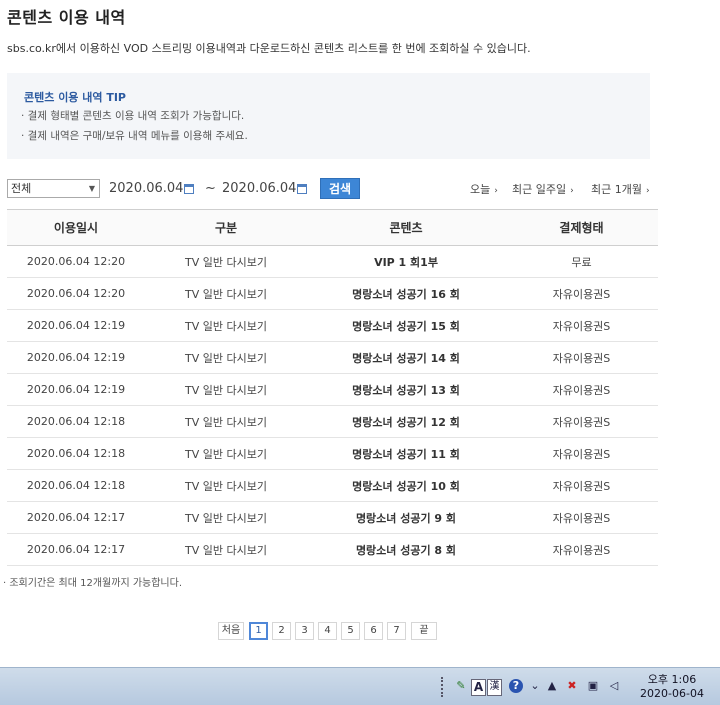 The width and height of the screenshot is (720, 705). Describe the element at coordinates (350, 631) in the screenshot. I see `page-number-button: 5` at that location.